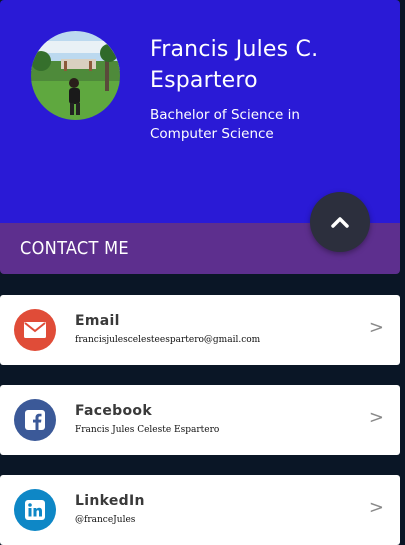  Describe the element at coordinates (147, 430) in the screenshot. I see `contact-value: Francis Jules Celeste Espartero` at that location.